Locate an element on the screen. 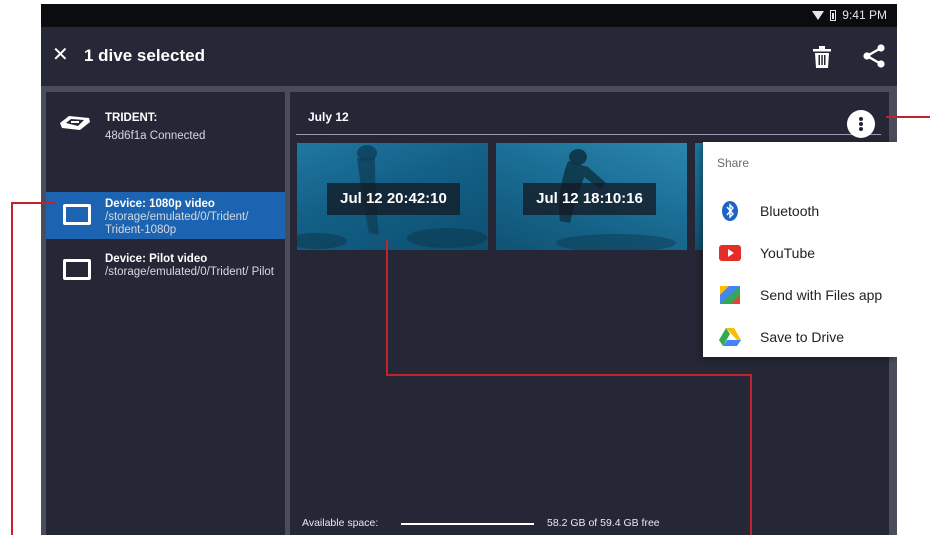 The image size is (930, 535). trident-connection: TRIDENT: 48d6f1a Connected is located at coordinates (165, 122).